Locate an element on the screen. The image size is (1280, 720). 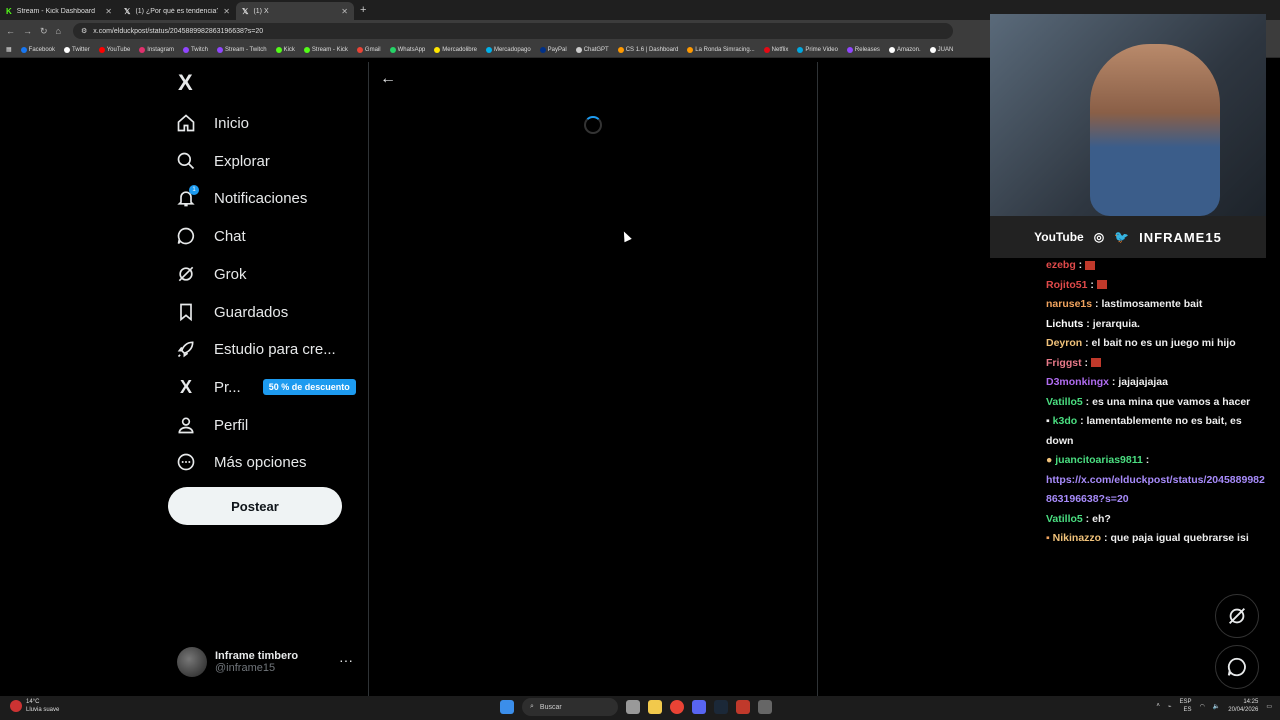
notification-badge: 1 is located at coordinates (194, 190).